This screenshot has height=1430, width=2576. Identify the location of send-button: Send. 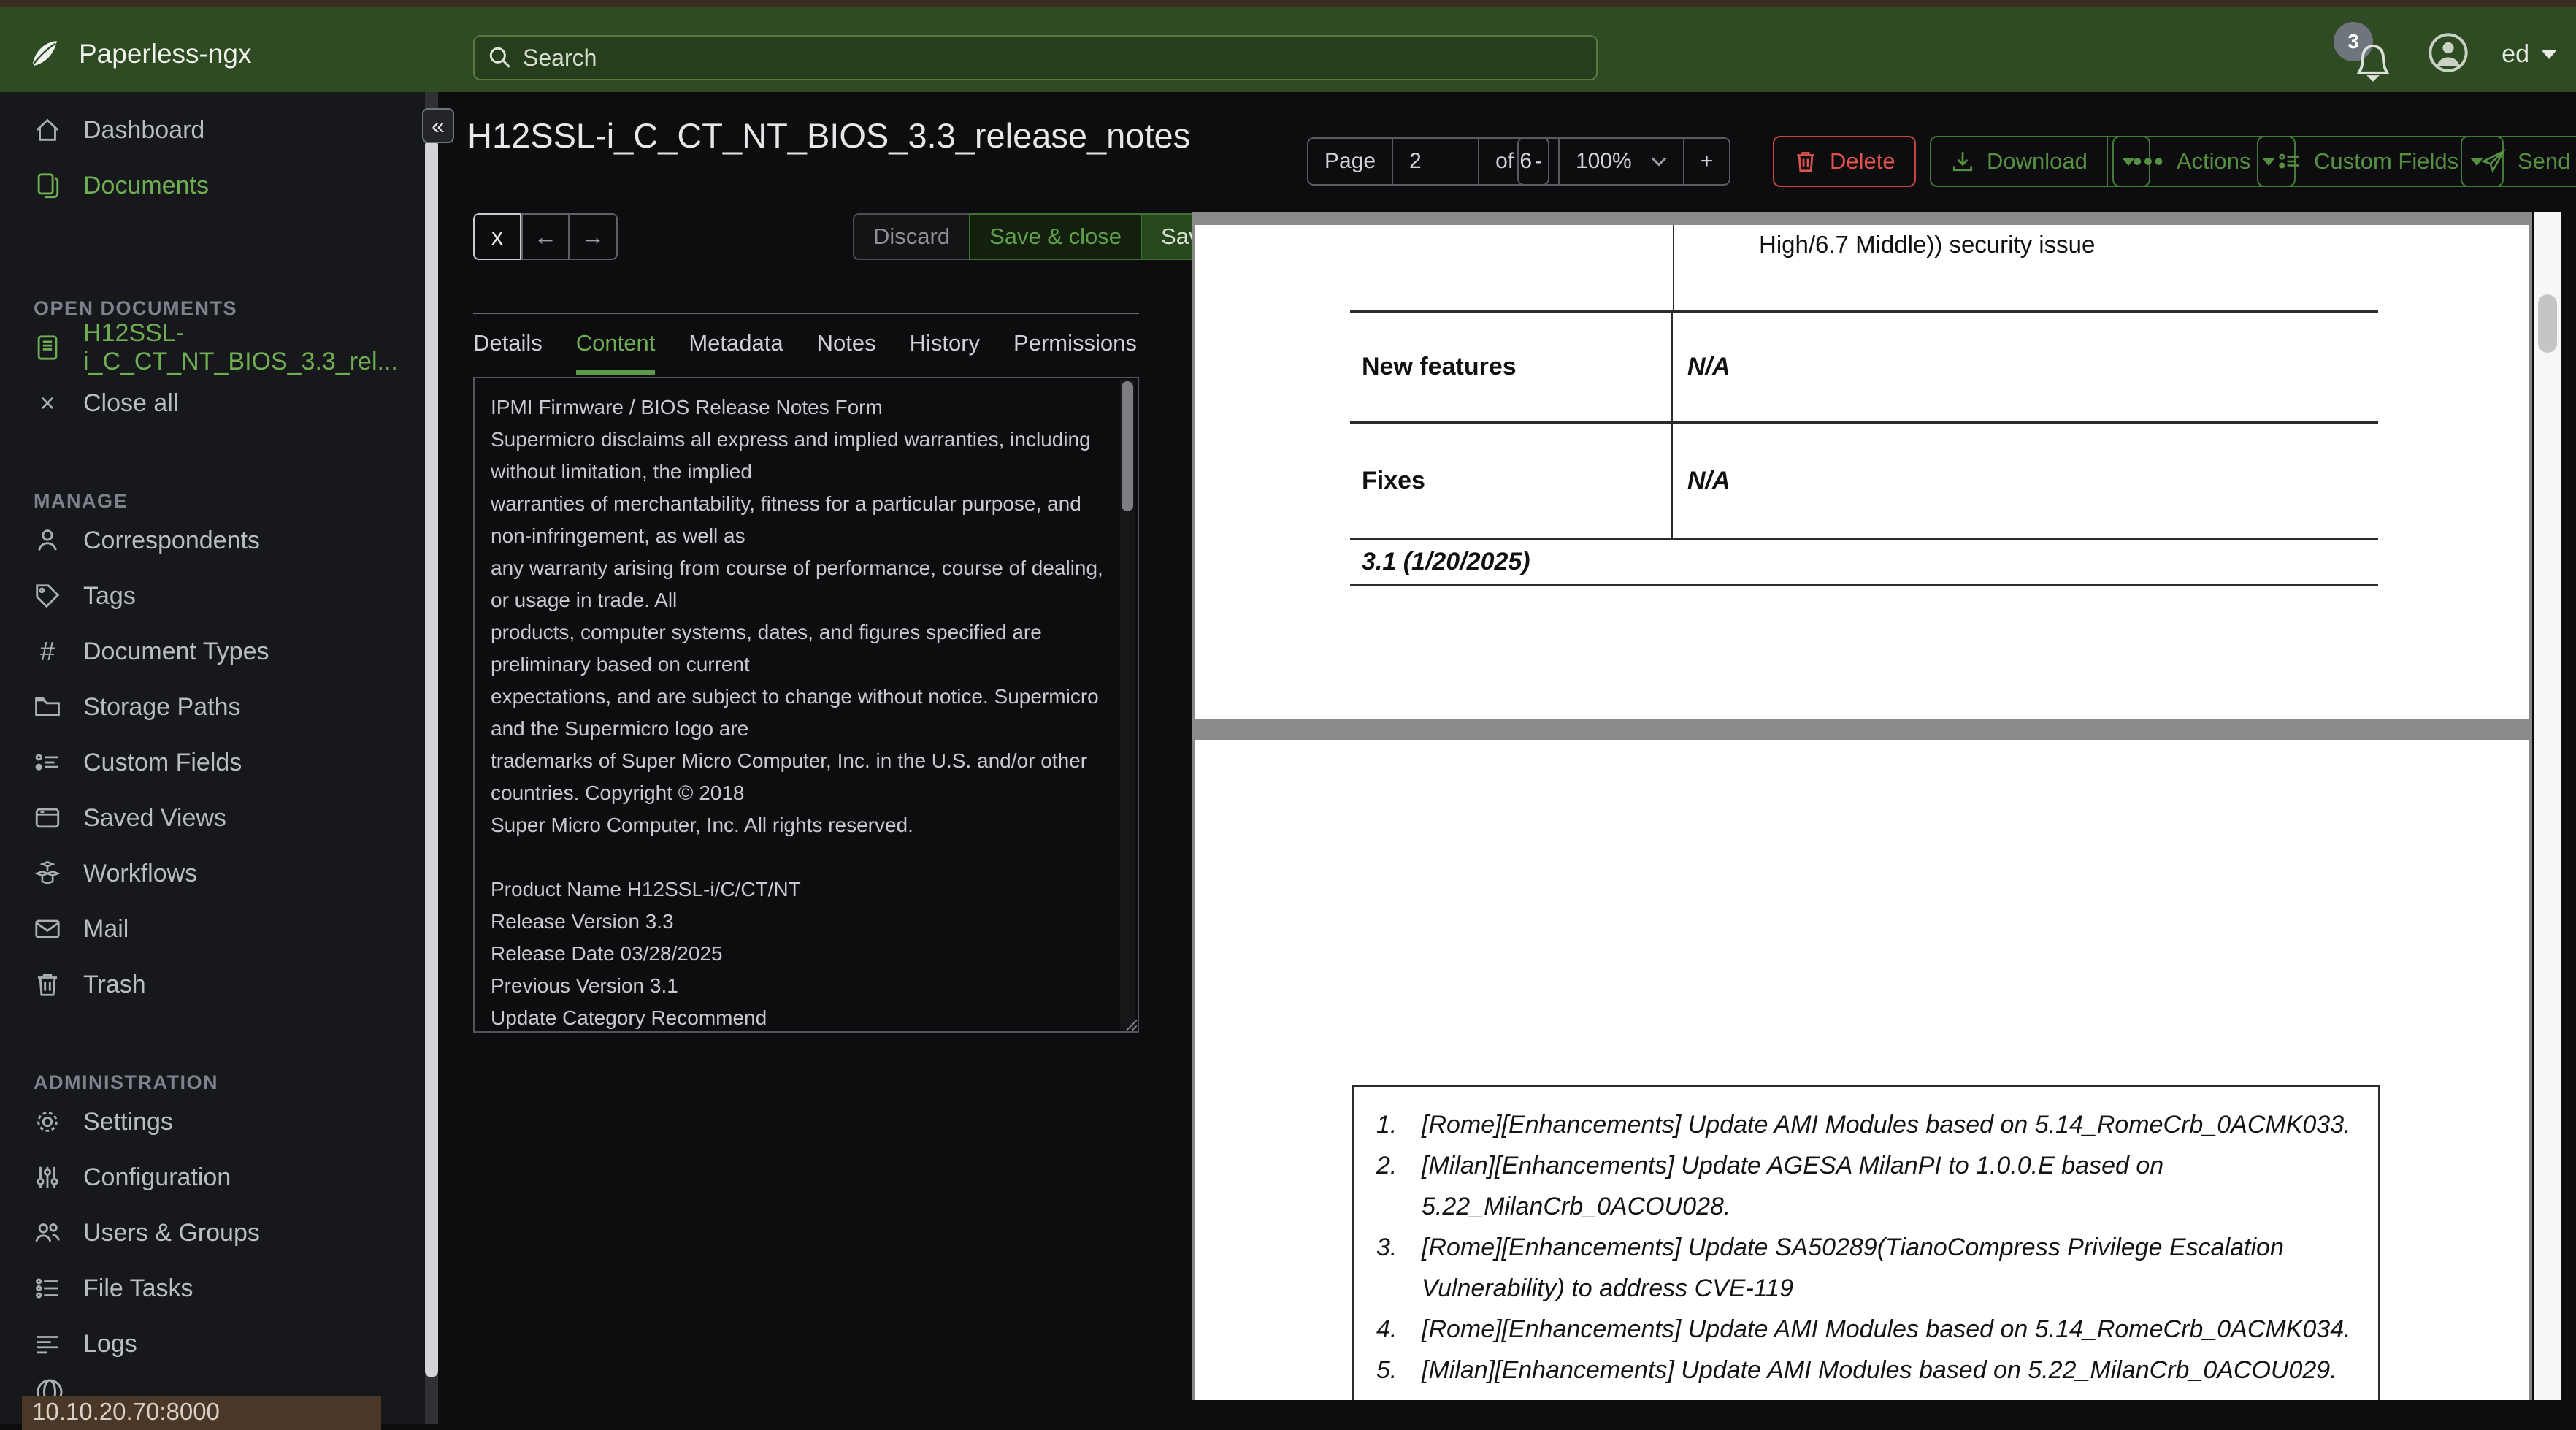
(2518, 161).